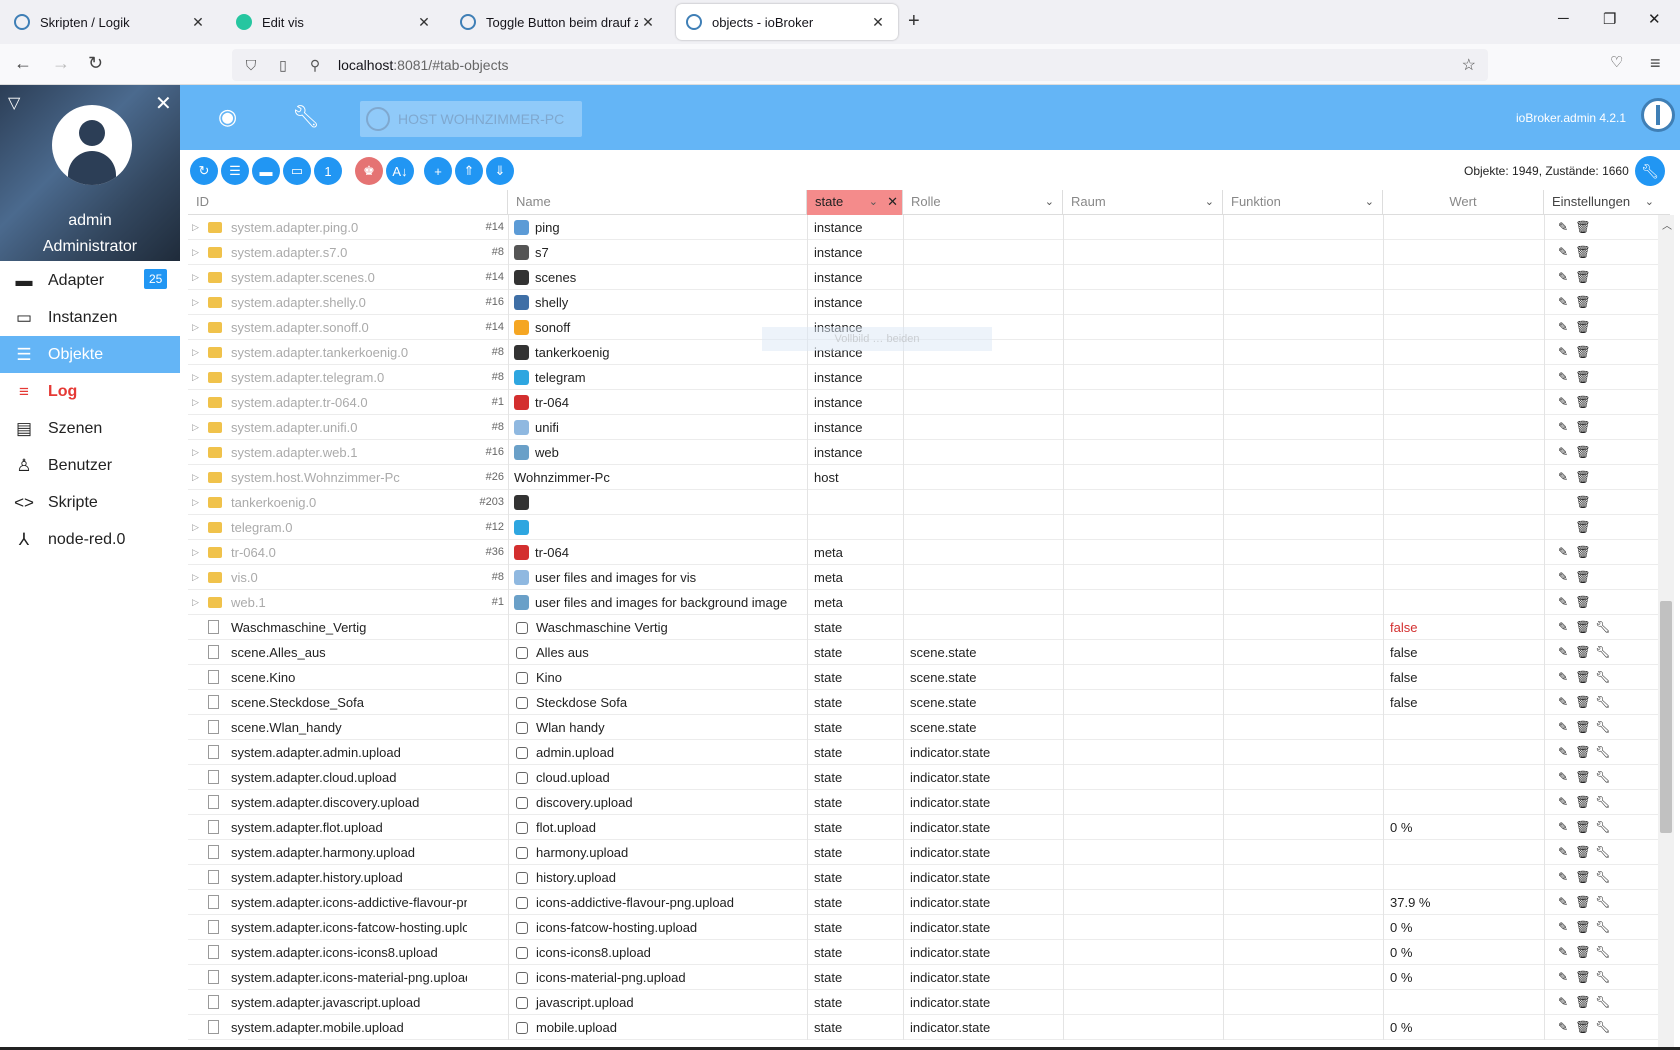  What do you see at coordinates (657, 552) in the screenshot?
I see `object-name: tr-064` at bounding box center [657, 552].